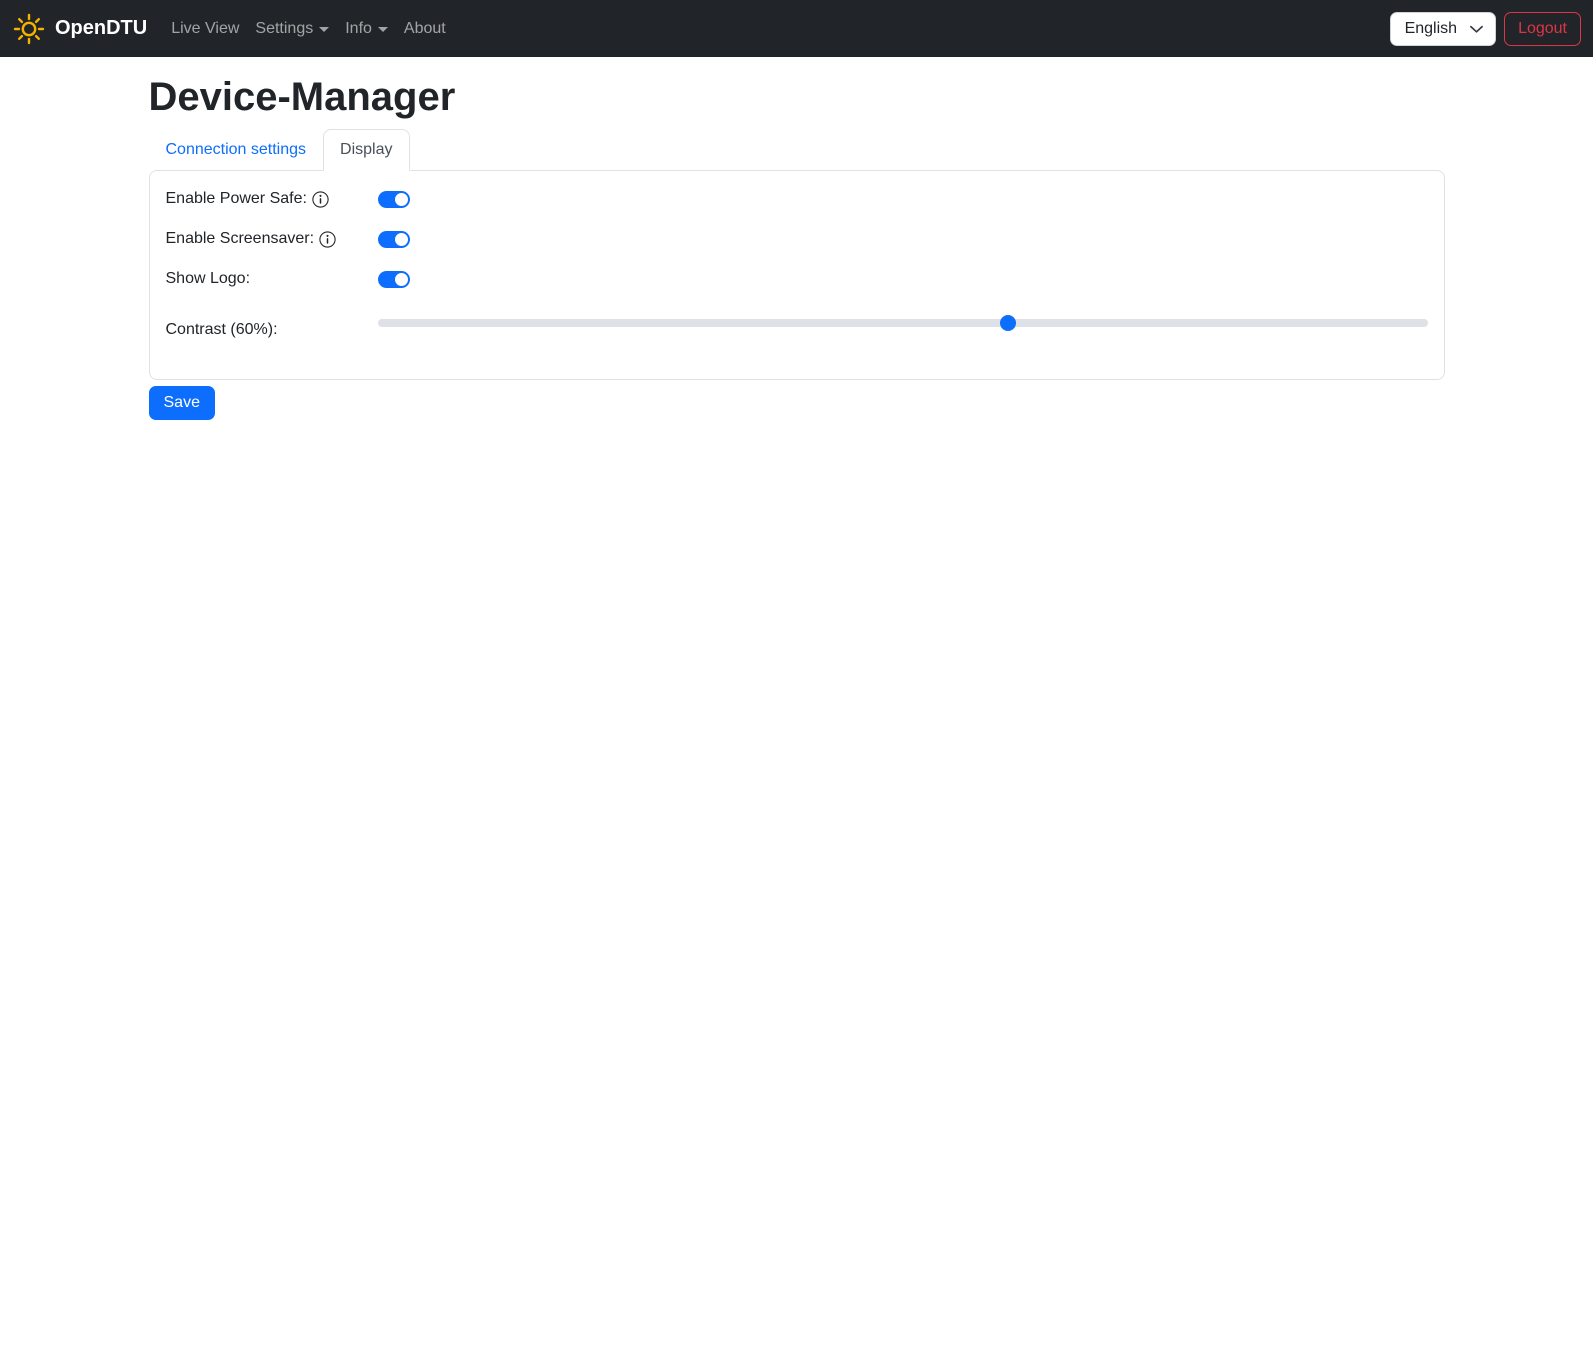  Describe the element at coordinates (221, 329) in the screenshot. I see `setting-label: Contrast (60%):` at that location.